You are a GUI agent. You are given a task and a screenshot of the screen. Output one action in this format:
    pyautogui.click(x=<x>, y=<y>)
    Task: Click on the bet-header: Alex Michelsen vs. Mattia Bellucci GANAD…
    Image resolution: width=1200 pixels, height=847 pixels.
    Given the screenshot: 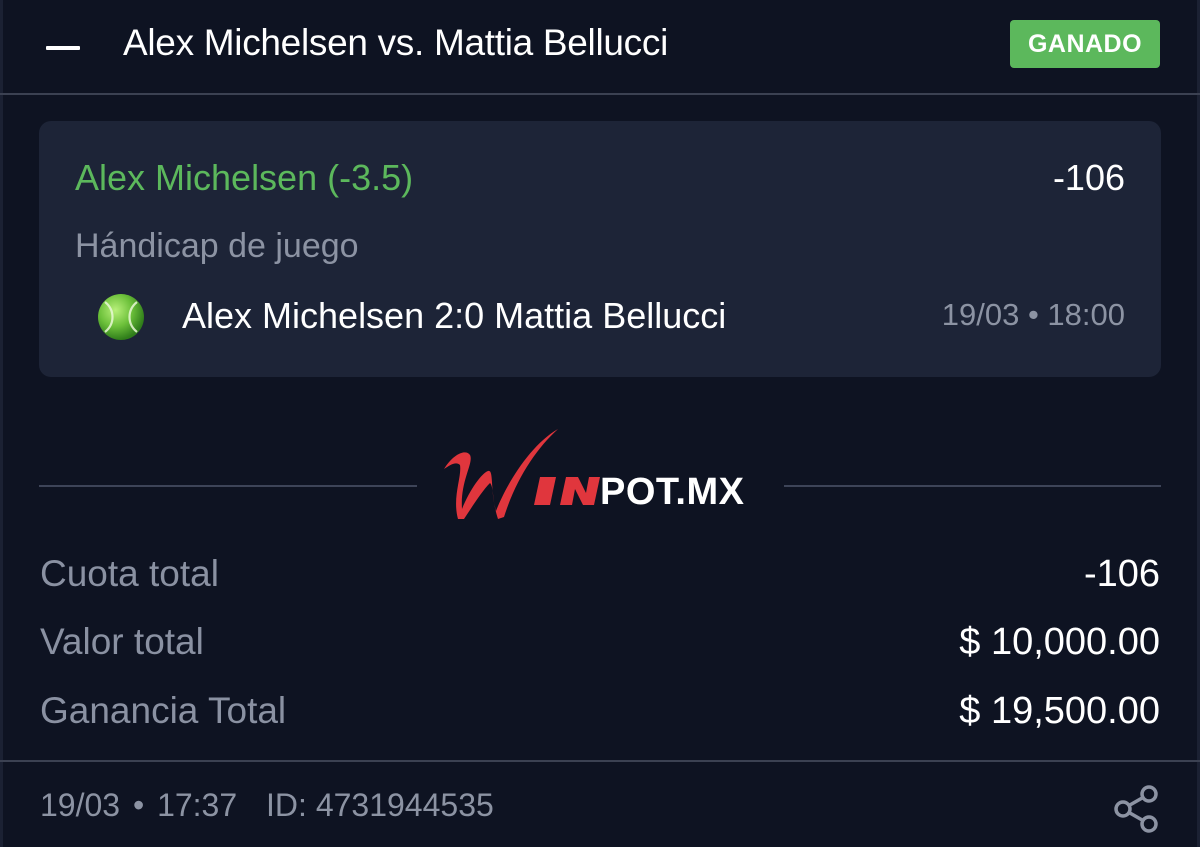 What is the action you would take?
    pyautogui.click(x=600, y=47)
    